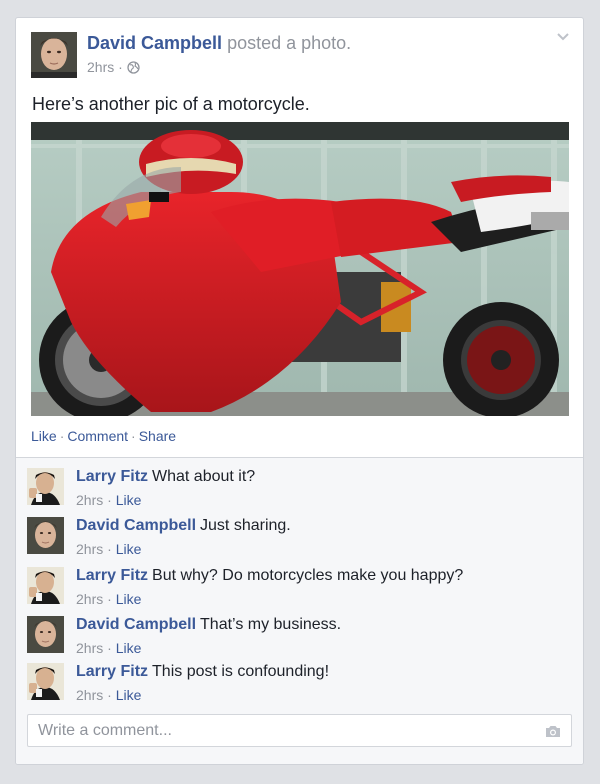 This screenshot has width=600, height=784. Describe the element at coordinates (297, 537) in the screenshot. I see `comment-item: David Campbell Just sharing. 2hrs · Like` at that location.